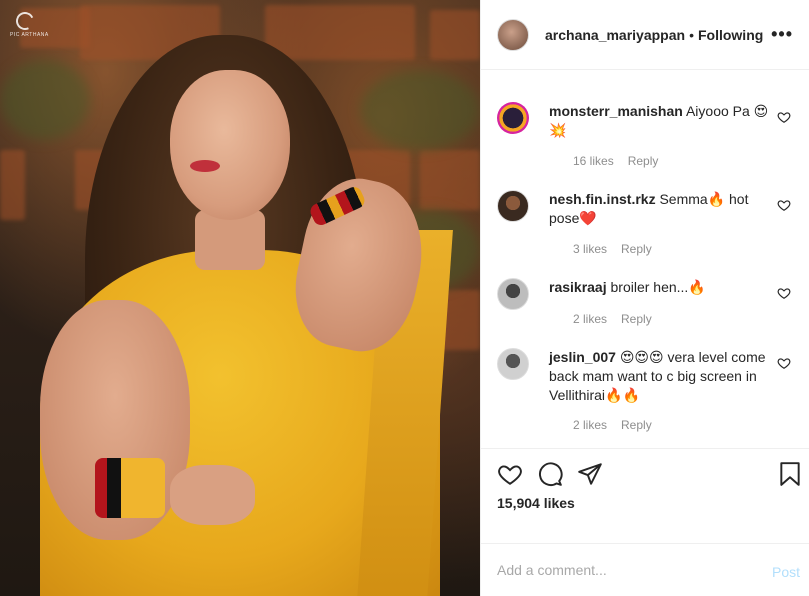 The height and width of the screenshot is (596, 809). Describe the element at coordinates (617, 570) in the screenshot. I see `comment-input` at that location.